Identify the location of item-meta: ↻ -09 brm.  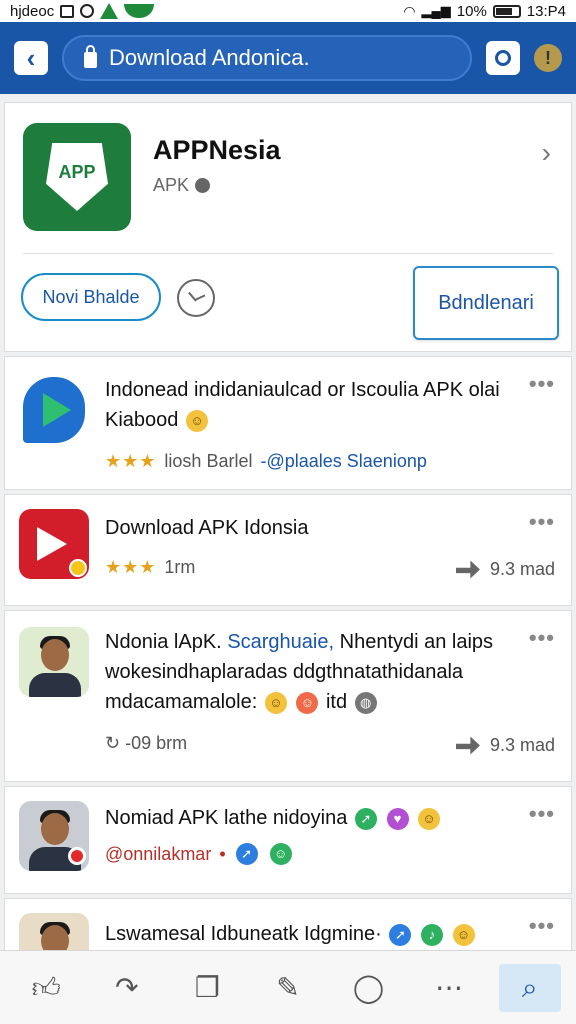
(146, 743).